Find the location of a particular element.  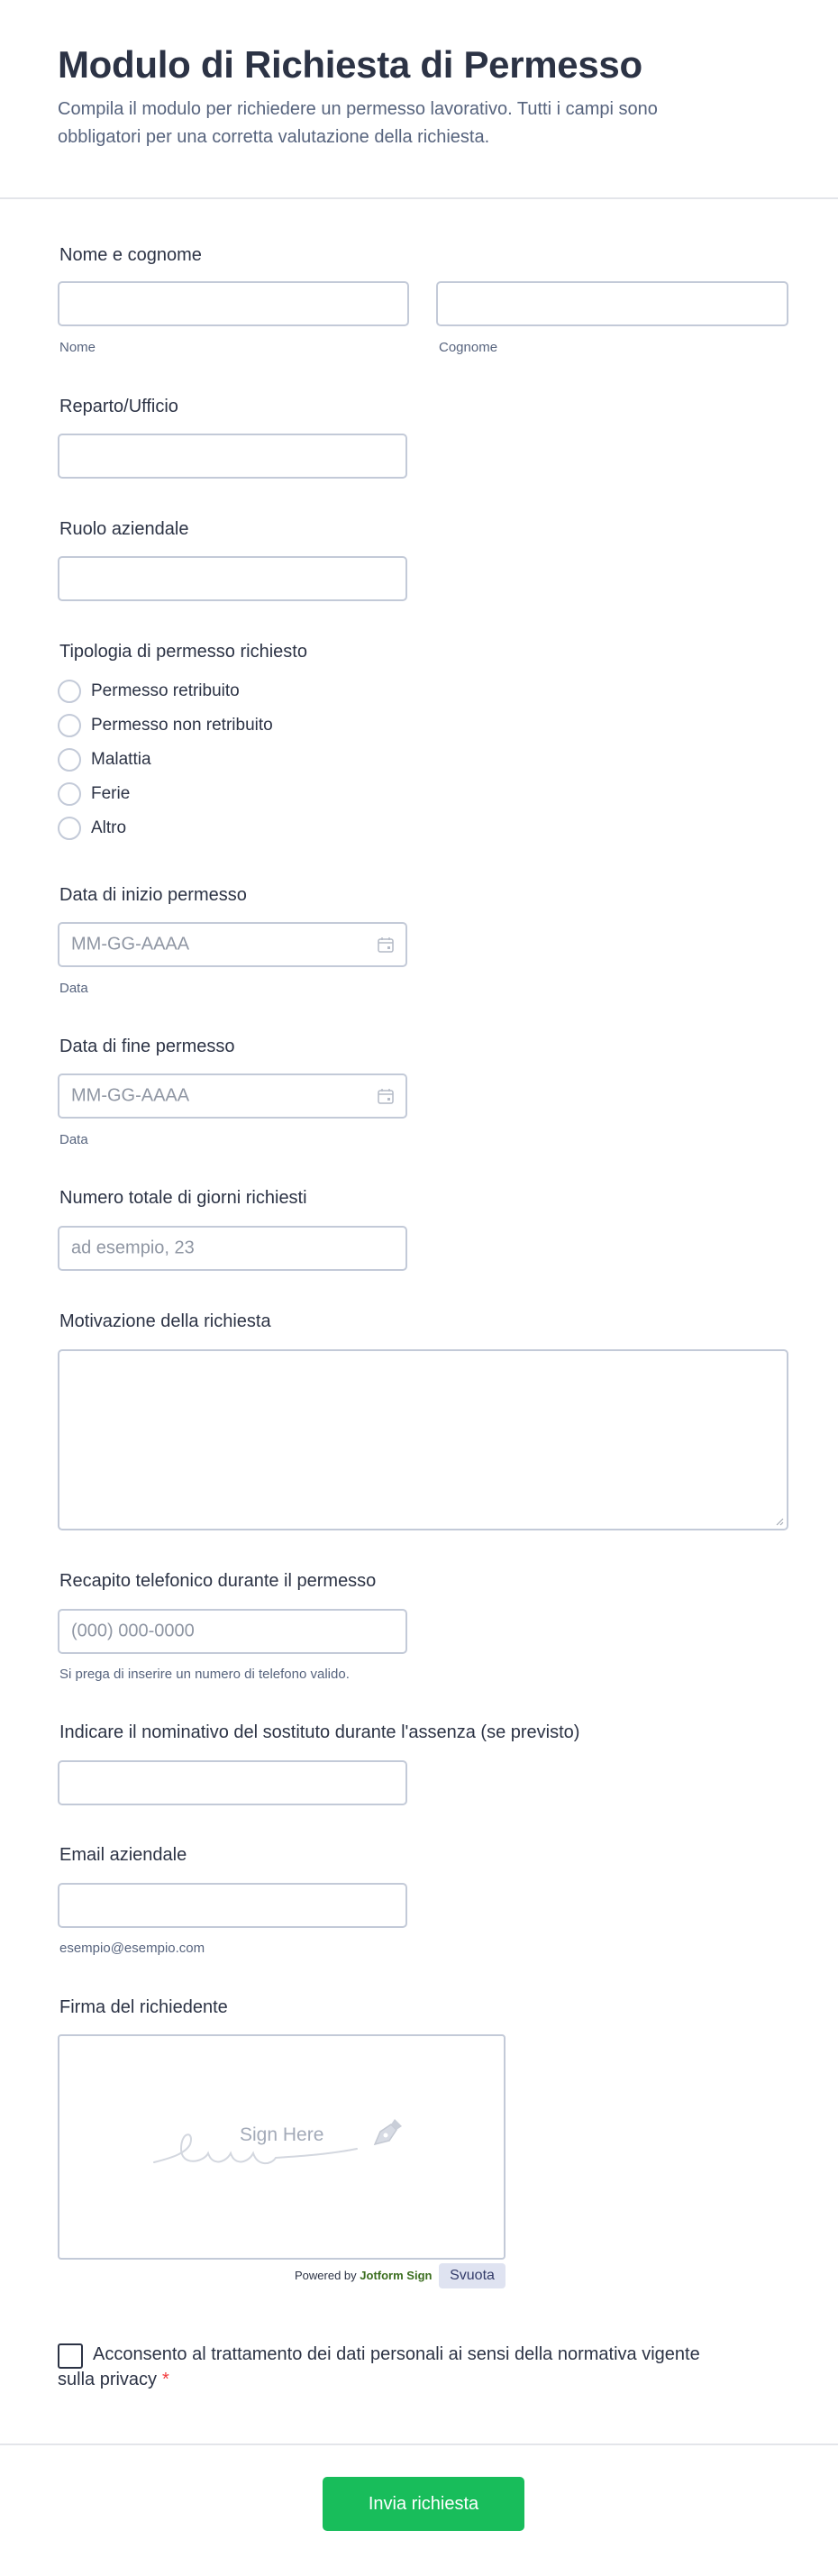

powered-prefix: Powered by is located at coordinates (326, 2275).